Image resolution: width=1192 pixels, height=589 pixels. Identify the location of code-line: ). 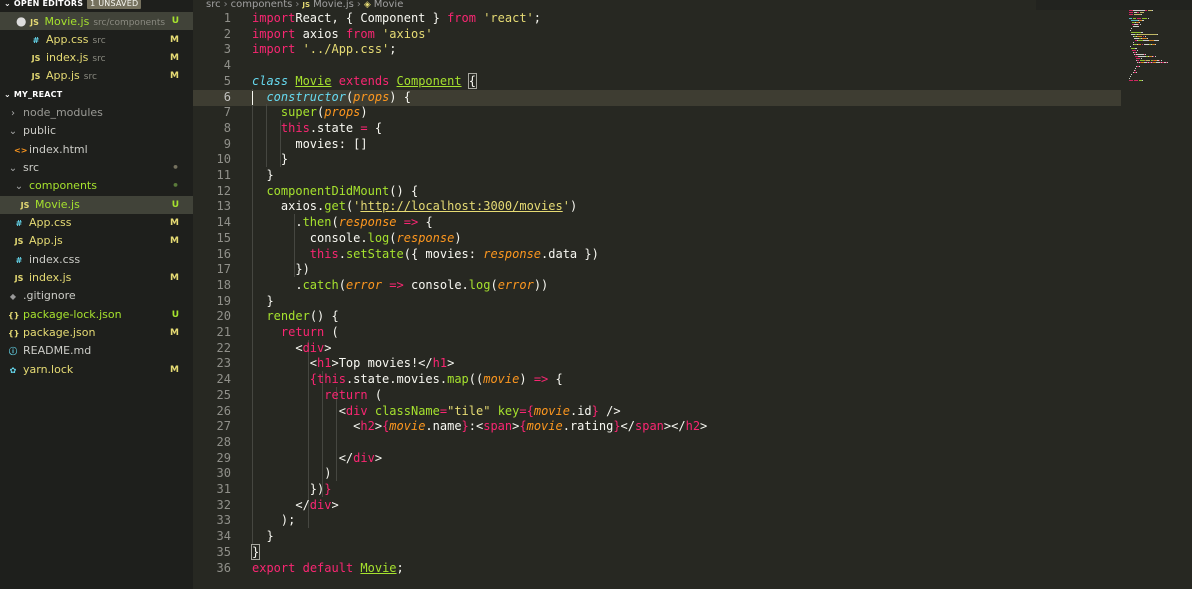
(291, 473).